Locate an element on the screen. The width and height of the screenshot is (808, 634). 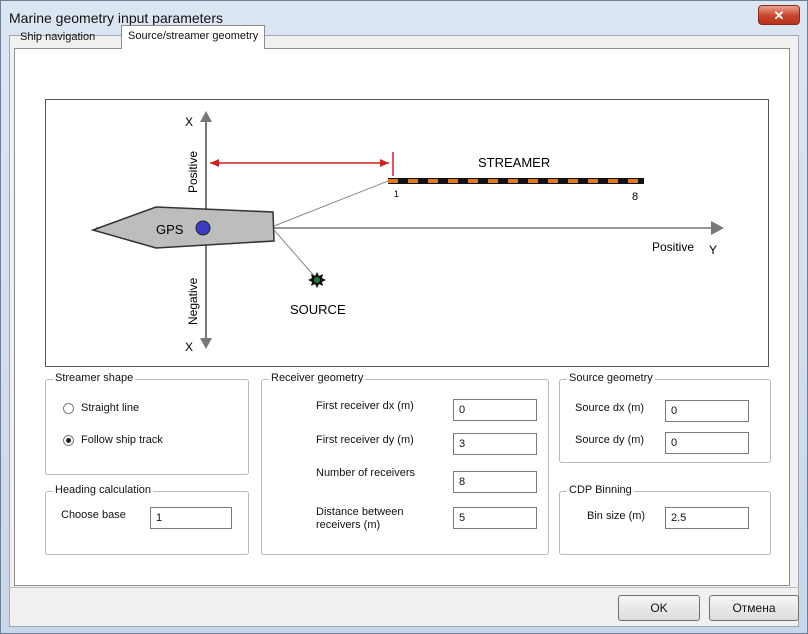
tab-label: Source/streamer geometry is located at coordinates (193, 36).